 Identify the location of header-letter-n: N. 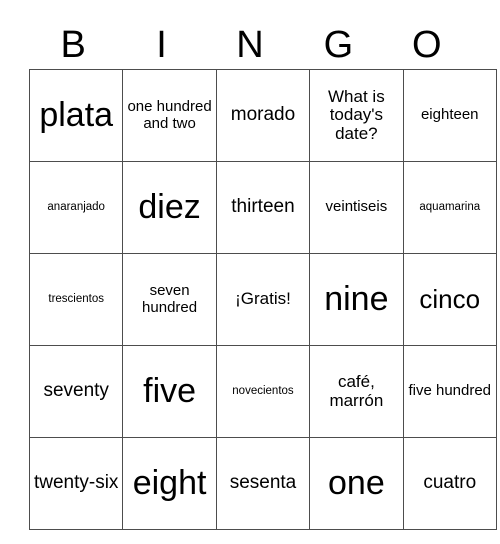
(250, 44).